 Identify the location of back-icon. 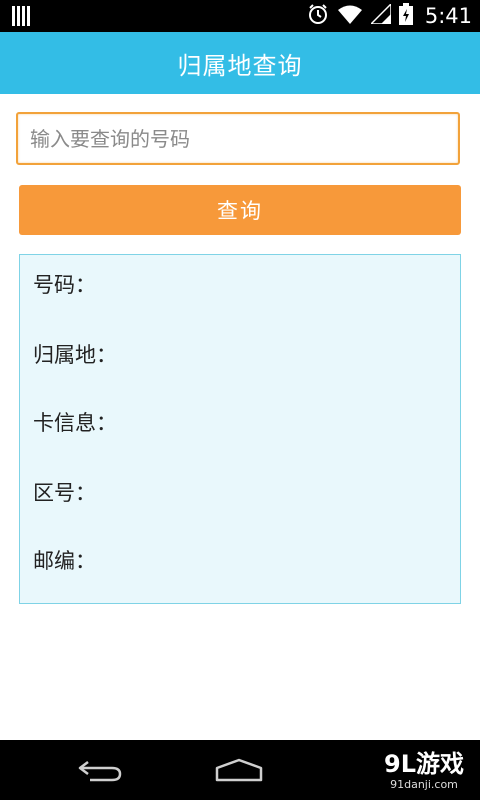
(100, 772).